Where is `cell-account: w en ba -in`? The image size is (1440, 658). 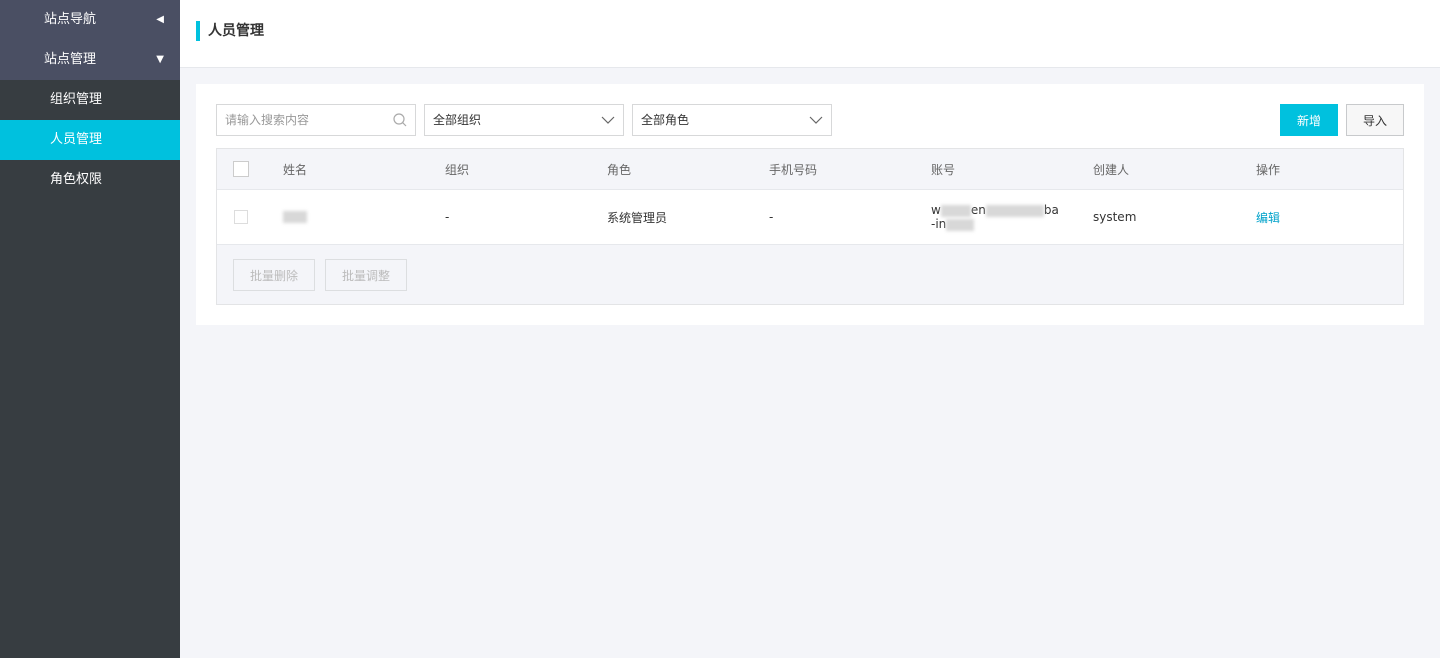 cell-account: w en ba -in is located at coordinates (995, 217).